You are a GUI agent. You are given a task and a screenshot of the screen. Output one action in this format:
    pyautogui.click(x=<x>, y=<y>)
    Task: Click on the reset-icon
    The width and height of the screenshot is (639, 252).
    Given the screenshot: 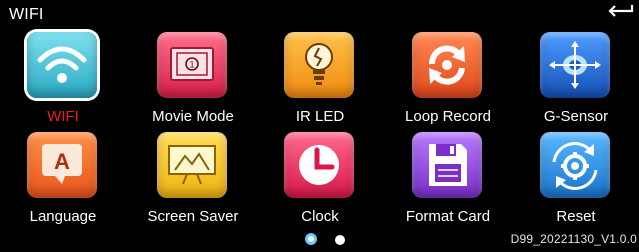 What is the action you would take?
    pyautogui.click(x=575, y=165)
    